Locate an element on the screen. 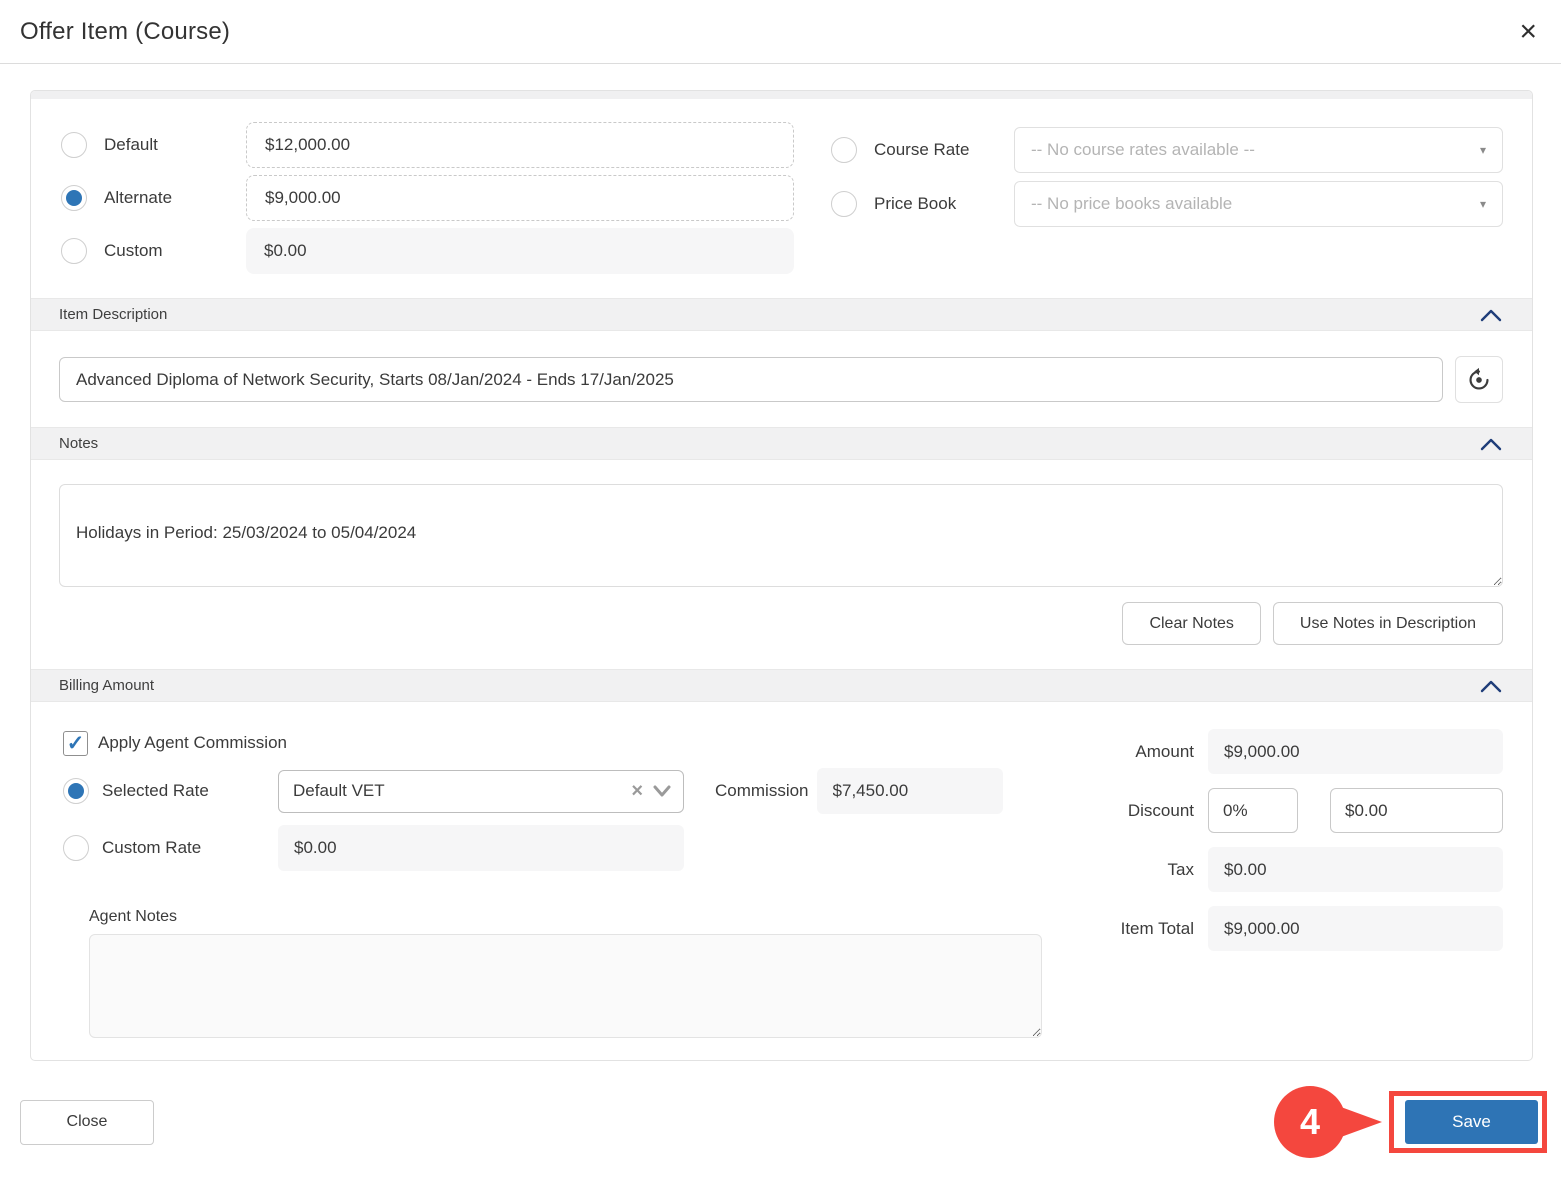  custom-rate-option-radio is located at coordinates (74, 251).